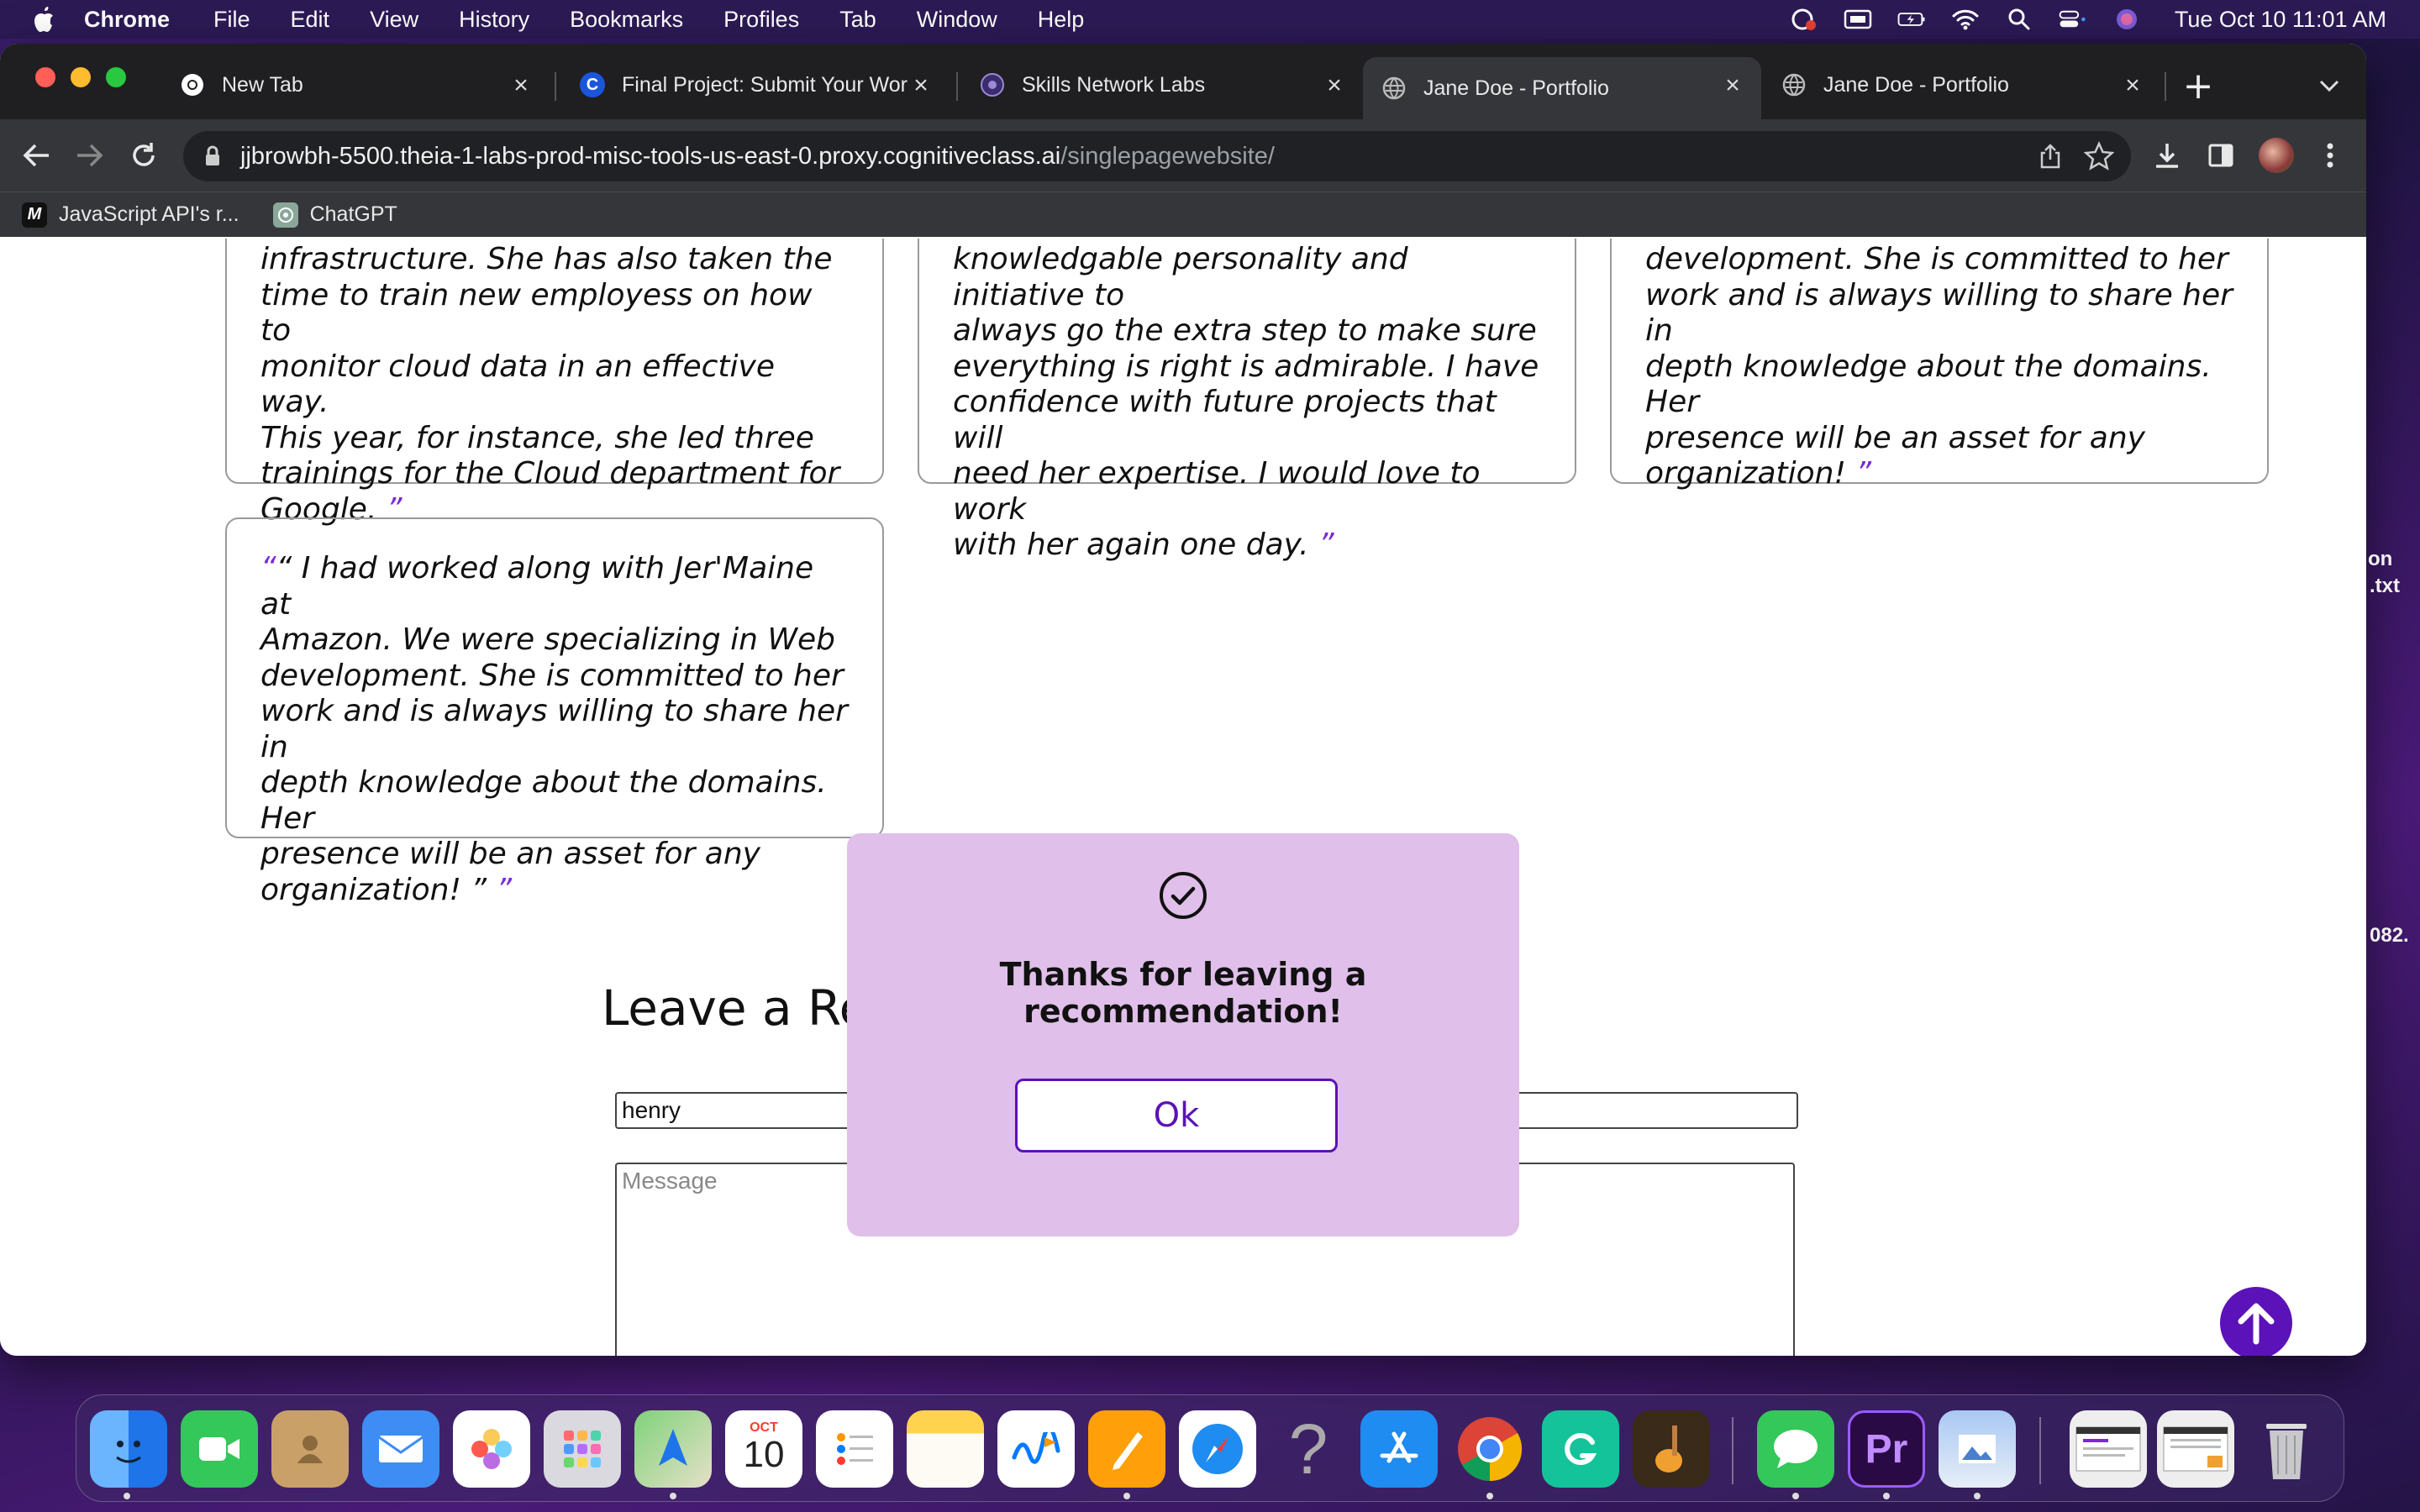  What do you see at coordinates (127, 20) in the screenshot?
I see `menu-app-name: Chrome` at bounding box center [127, 20].